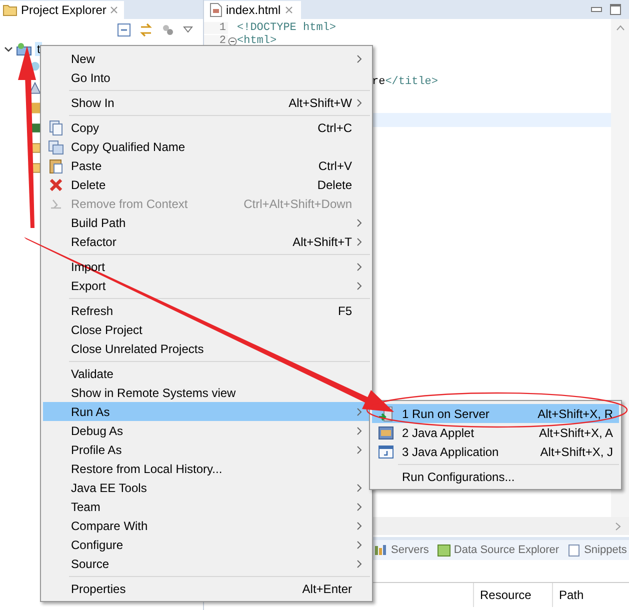 Image resolution: width=629 pixels, height=610 pixels. Describe the element at coordinates (405, 82) in the screenshot. I see `code-line: re</title>` at that location.